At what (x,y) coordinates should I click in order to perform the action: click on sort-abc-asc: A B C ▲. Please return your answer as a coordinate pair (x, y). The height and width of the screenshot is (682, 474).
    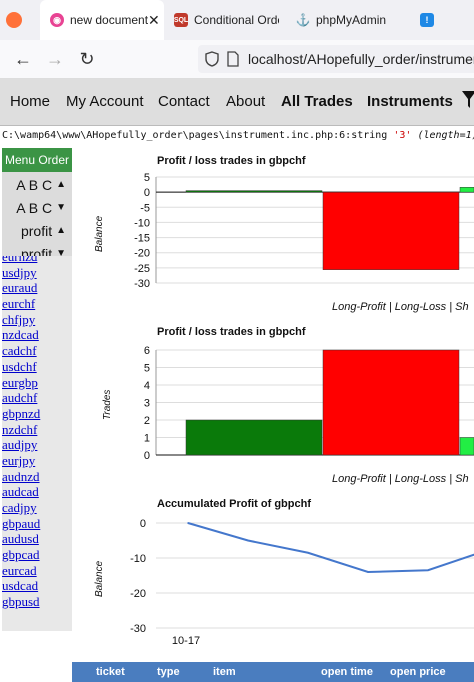
    Looking at the image, I should click on (37, 184).